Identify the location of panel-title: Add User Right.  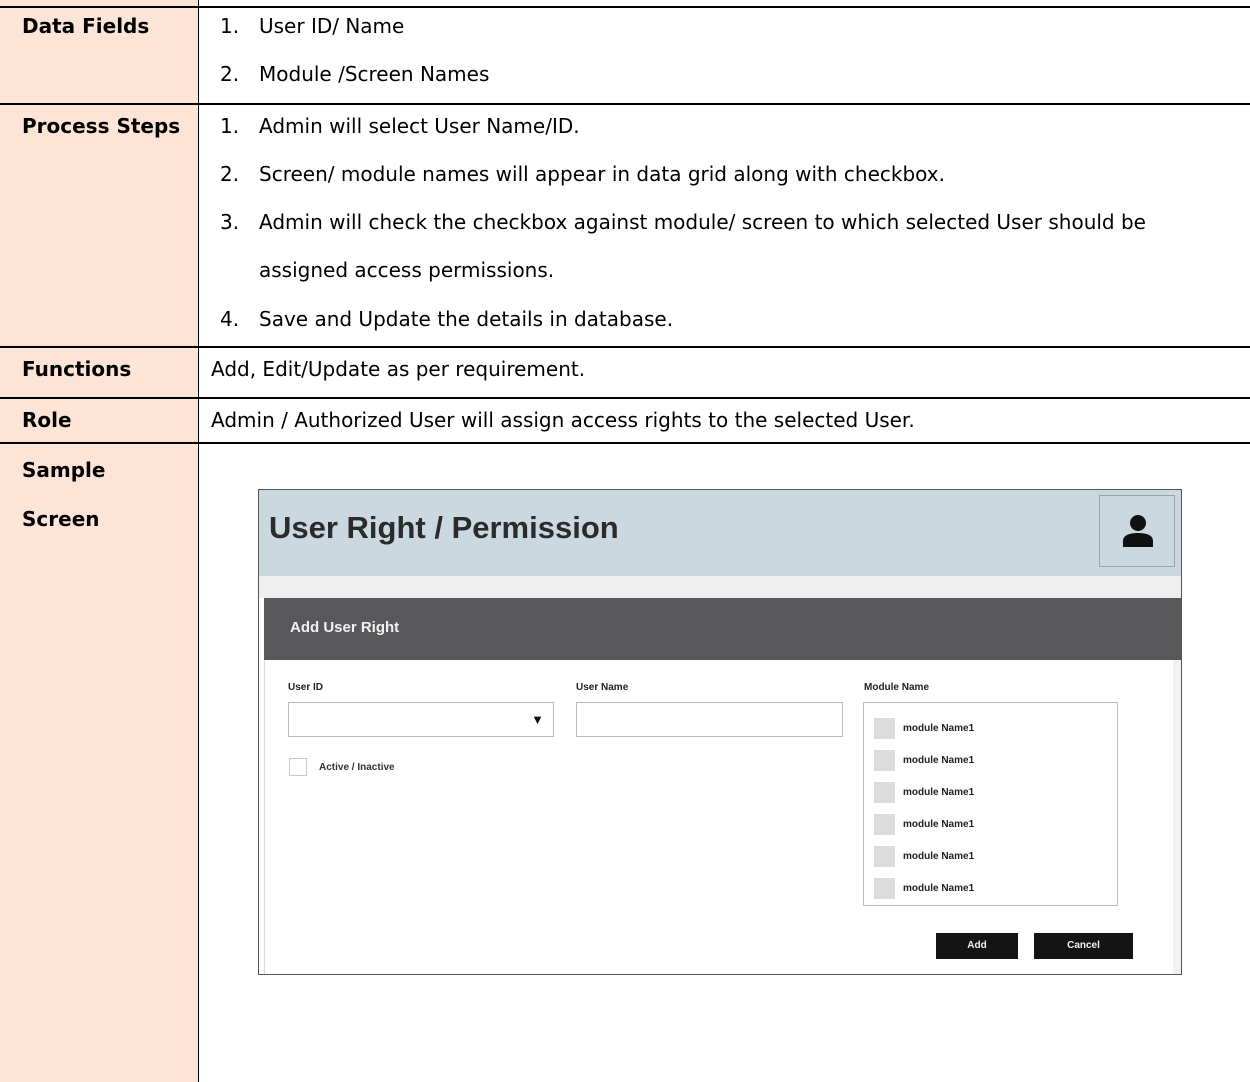
(345, 627).